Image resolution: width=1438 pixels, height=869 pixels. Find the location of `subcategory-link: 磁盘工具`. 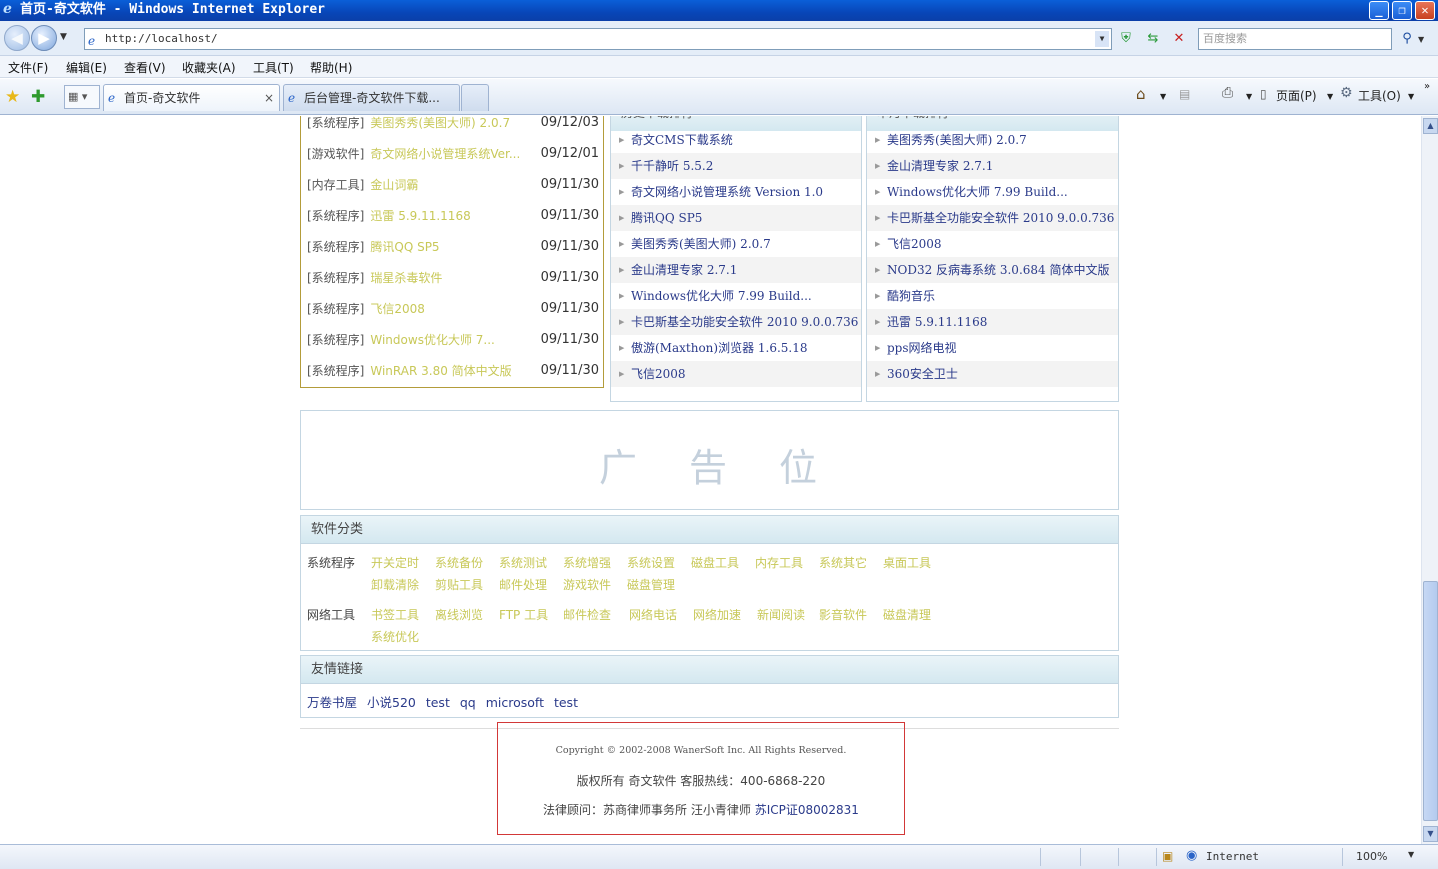

subcategory-link: 磁盘工具 is located at coordinates (715, 562).